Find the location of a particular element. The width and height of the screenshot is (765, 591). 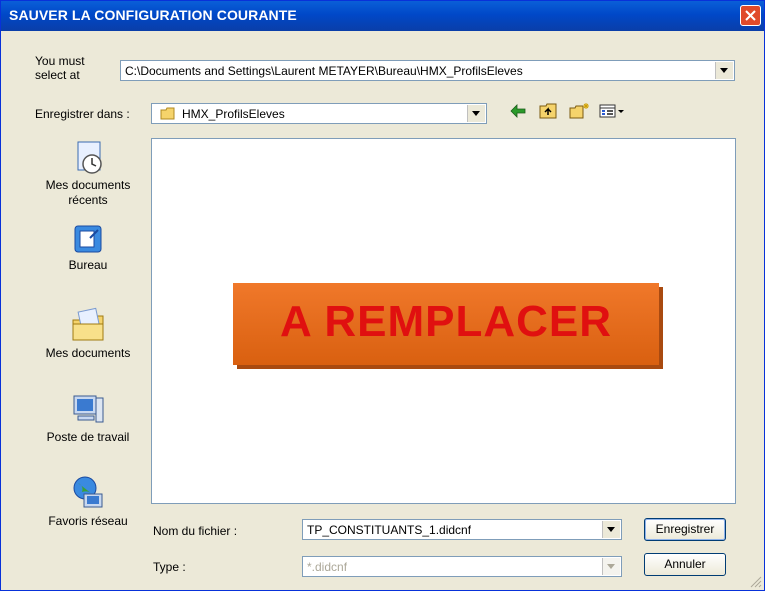

place-recent-documents: Mes documents récents is located at coordinates (88, 173).